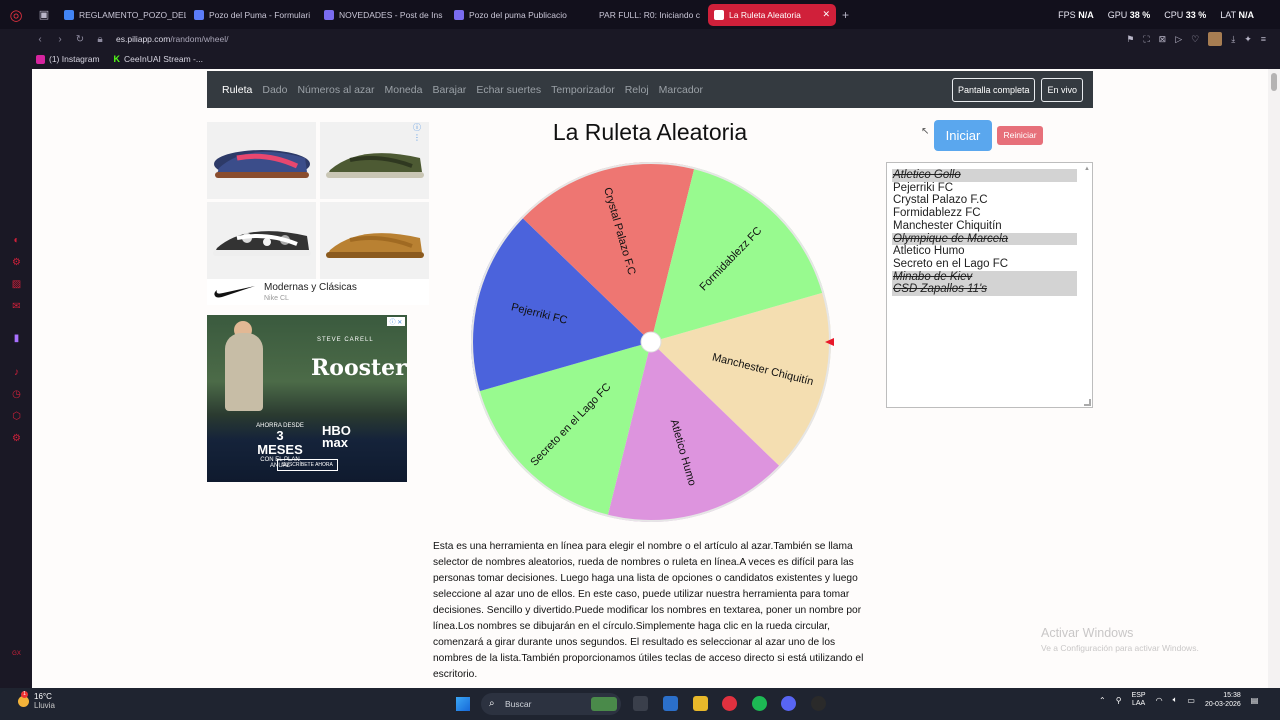 The image size is (1280, 720). I want to click on opera-gx-logo-icon: ◎, so click(16, 14).